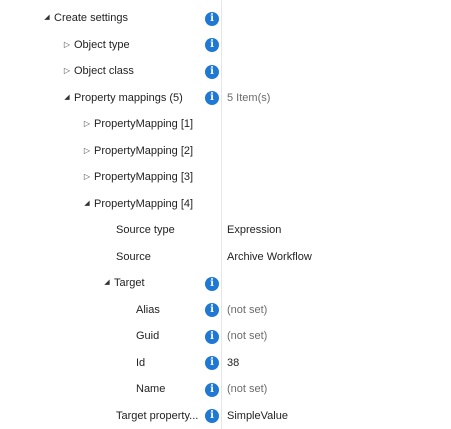 The image size is (451, 429). Describe the element at coordinates (225, 230) in the screenshot. I see `row-source-type: Source type Expression` at that location.